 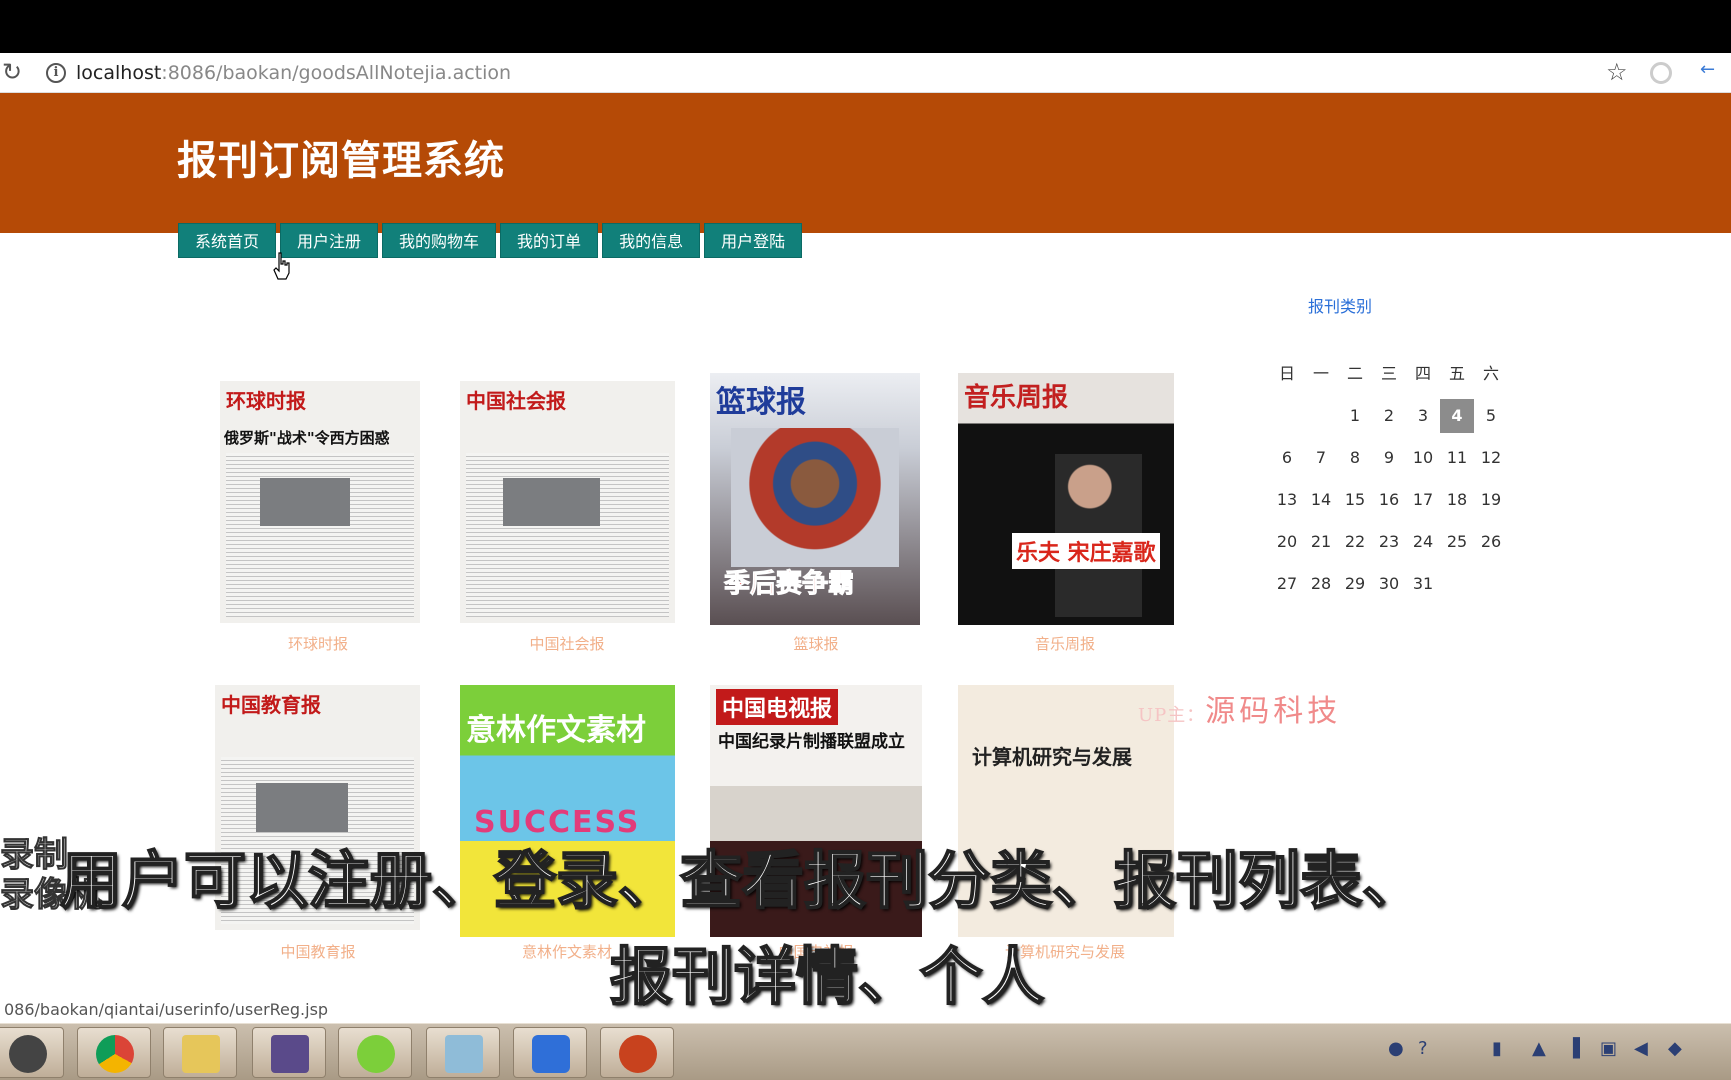 What do you see at coordinates (1273, 711) in the screenshot?
I see `watermark-text: 源码科技` at bounding box center [1273, 711].